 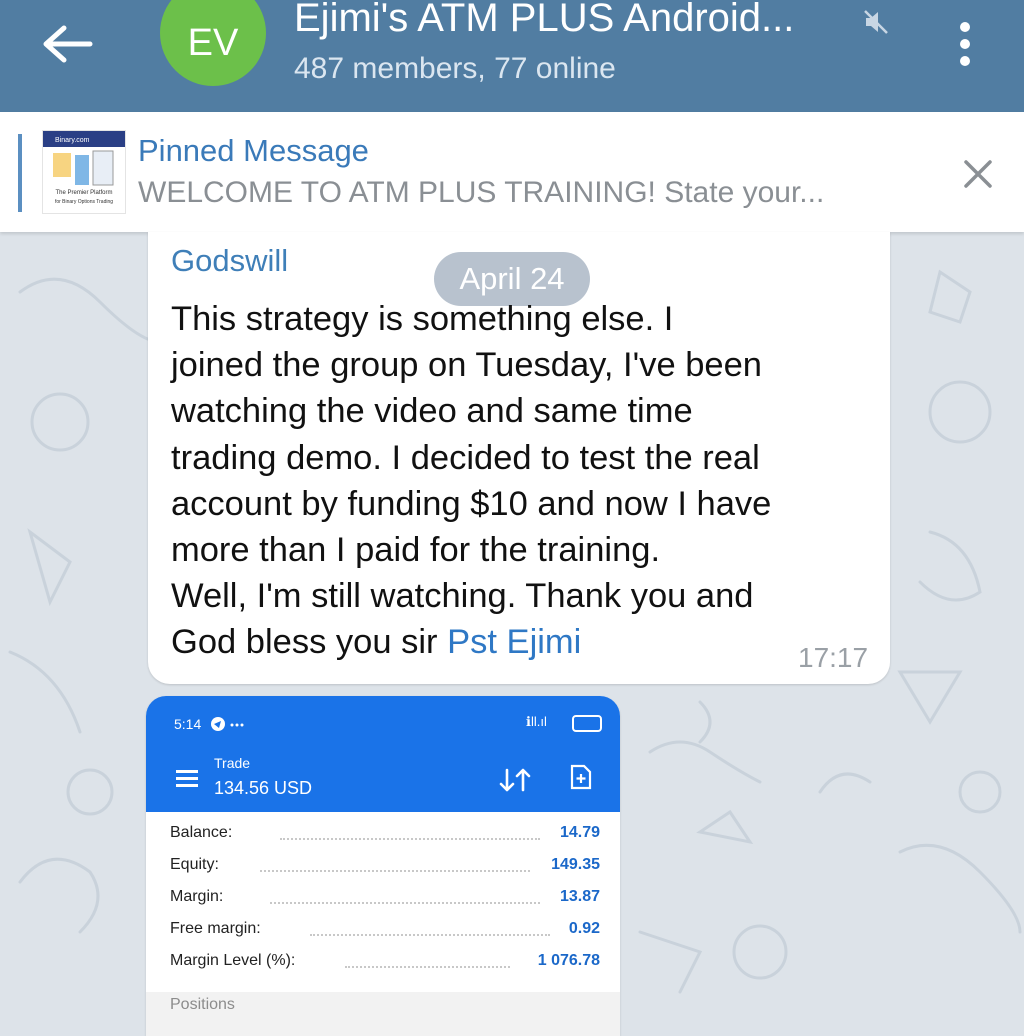 What do you see at coordinates (72, 140) in the screenshot?
I see `thumbnail-brand: Binary.com` at bounding box center [72, 140].